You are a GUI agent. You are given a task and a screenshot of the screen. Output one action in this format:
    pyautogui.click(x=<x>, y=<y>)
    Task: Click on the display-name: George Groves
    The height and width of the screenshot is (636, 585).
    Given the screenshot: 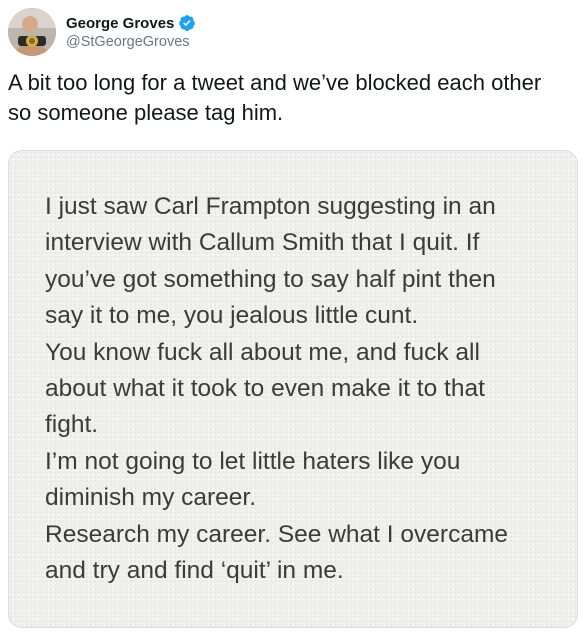 What is the action you would take?
    pyautogui.click(x=120, y=23)
    